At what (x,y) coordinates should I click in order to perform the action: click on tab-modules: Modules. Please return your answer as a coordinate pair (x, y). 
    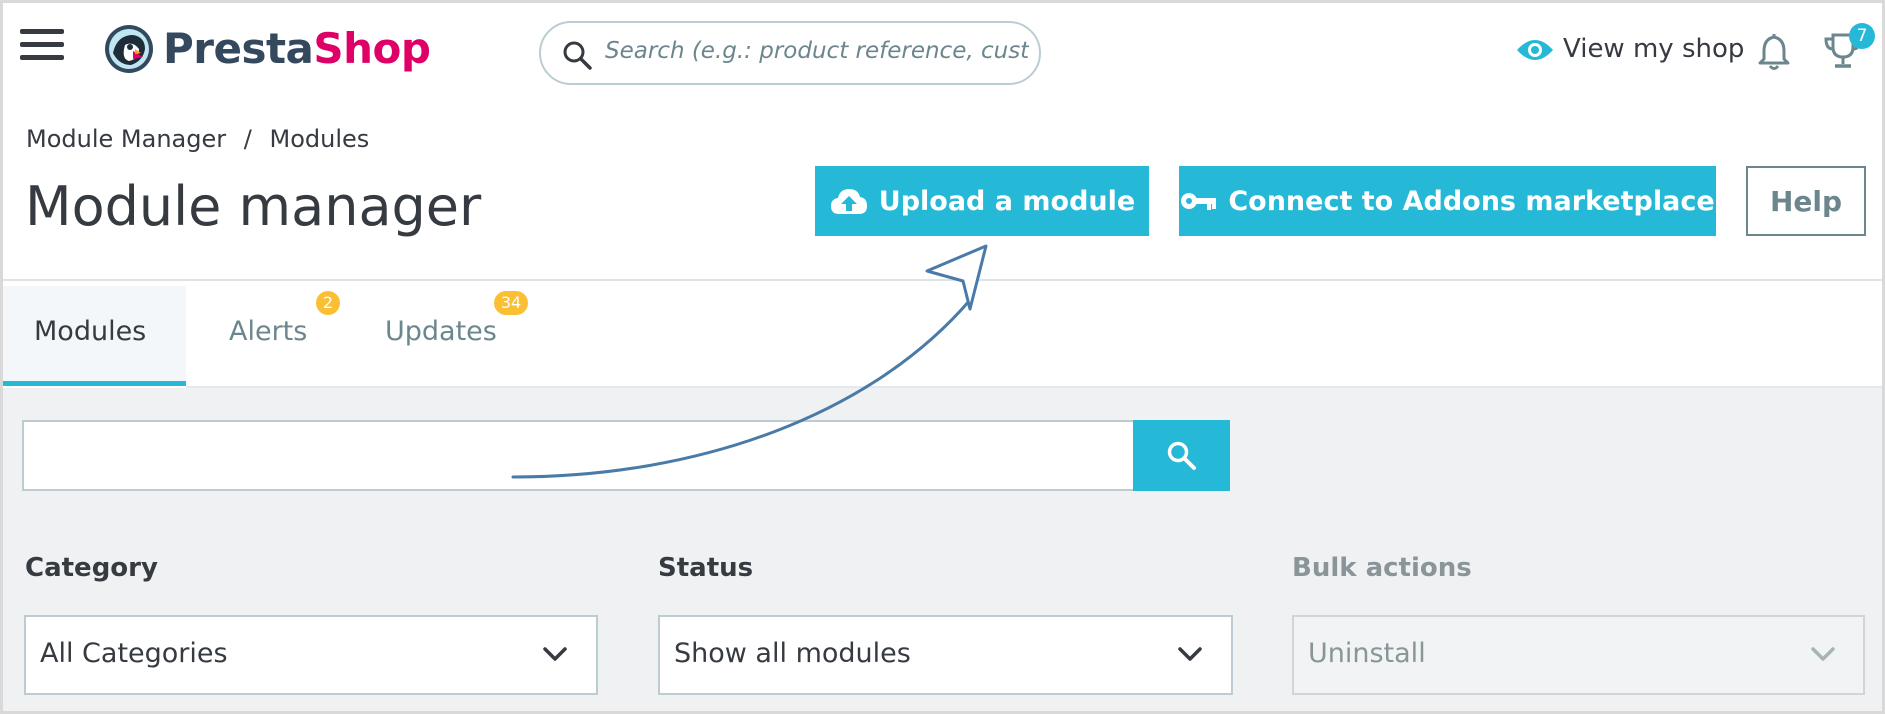
    Looking at the image, I should click on (94, 336).